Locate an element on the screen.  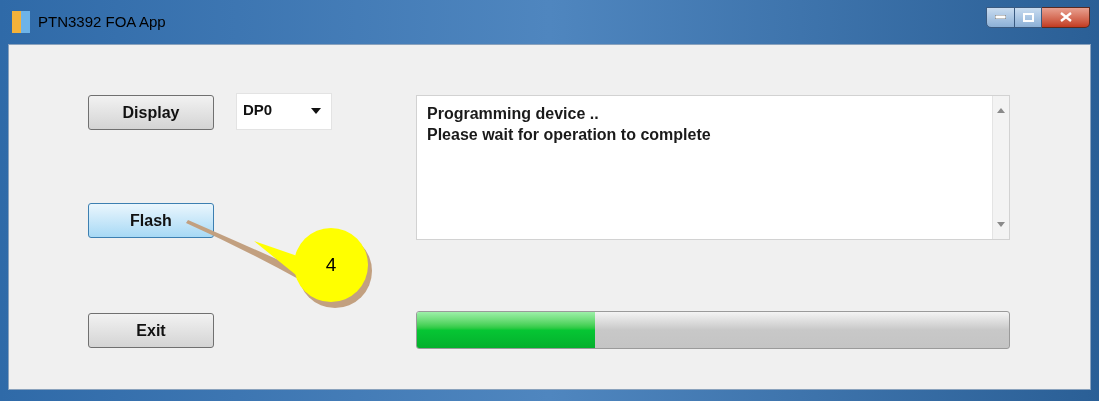
scroll-down-icon is located at coordinates (1001, 224).